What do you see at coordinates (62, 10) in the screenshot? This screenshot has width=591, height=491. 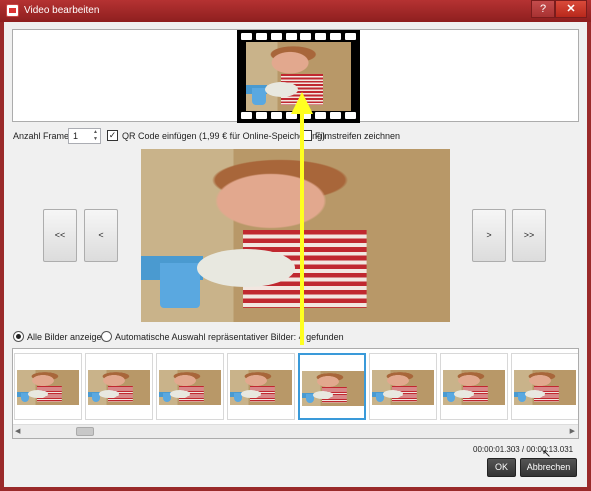 I see `window-title: Video bearbeiten` at bounding box center [62, 10].